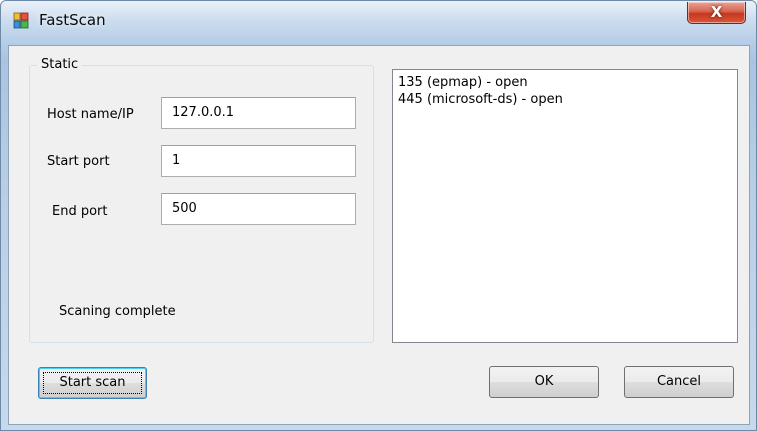  I want to click on focus-indicator, so click(92, 383).